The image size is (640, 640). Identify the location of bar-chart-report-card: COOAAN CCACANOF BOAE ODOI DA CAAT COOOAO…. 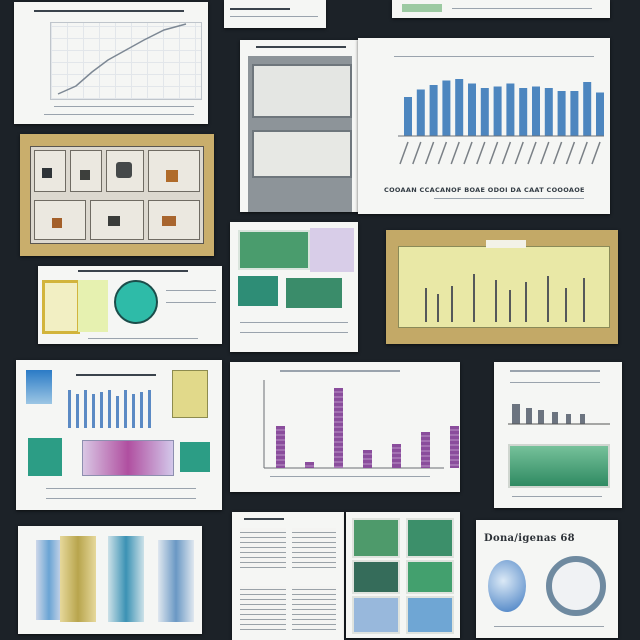
(484, 126).